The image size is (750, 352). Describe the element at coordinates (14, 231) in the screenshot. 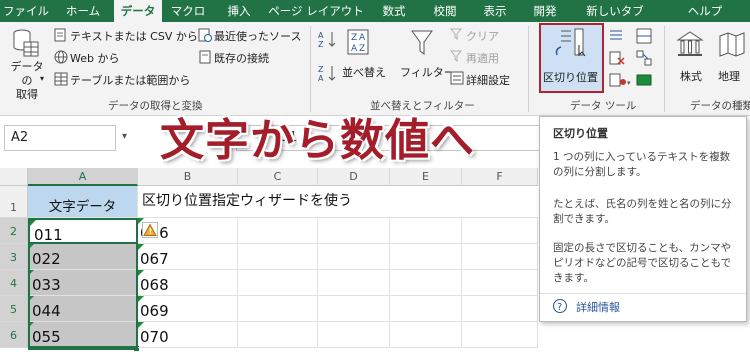

I see `row-header-2: 2` at that location.